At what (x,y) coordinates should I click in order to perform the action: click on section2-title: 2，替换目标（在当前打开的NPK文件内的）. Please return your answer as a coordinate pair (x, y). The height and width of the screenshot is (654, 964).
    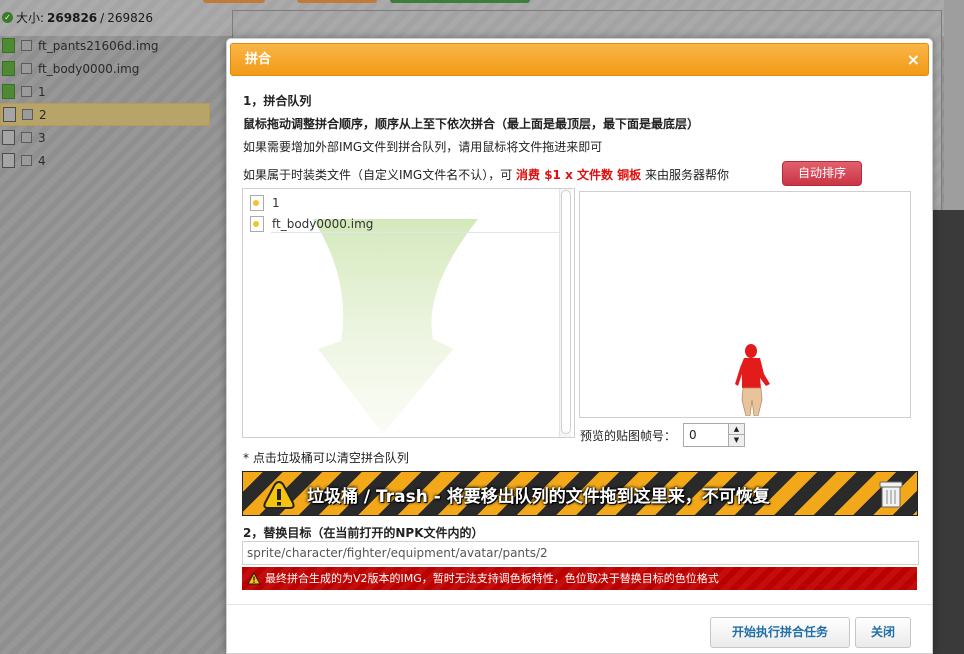
    Looking at the image, I should click on (363, 533).